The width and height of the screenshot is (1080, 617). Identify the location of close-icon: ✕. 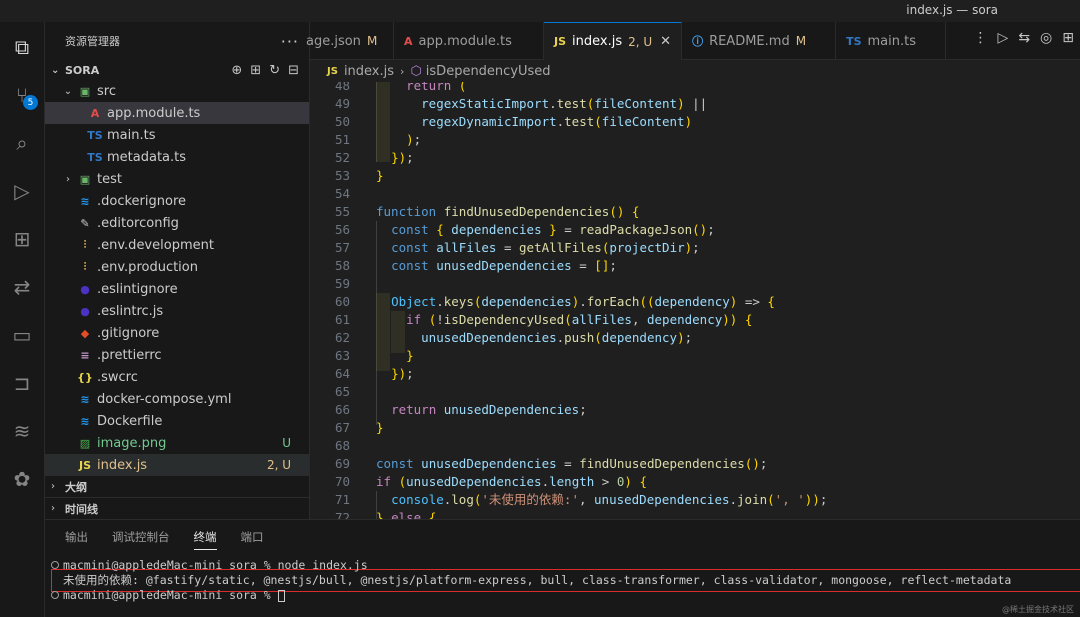
(665, 41).